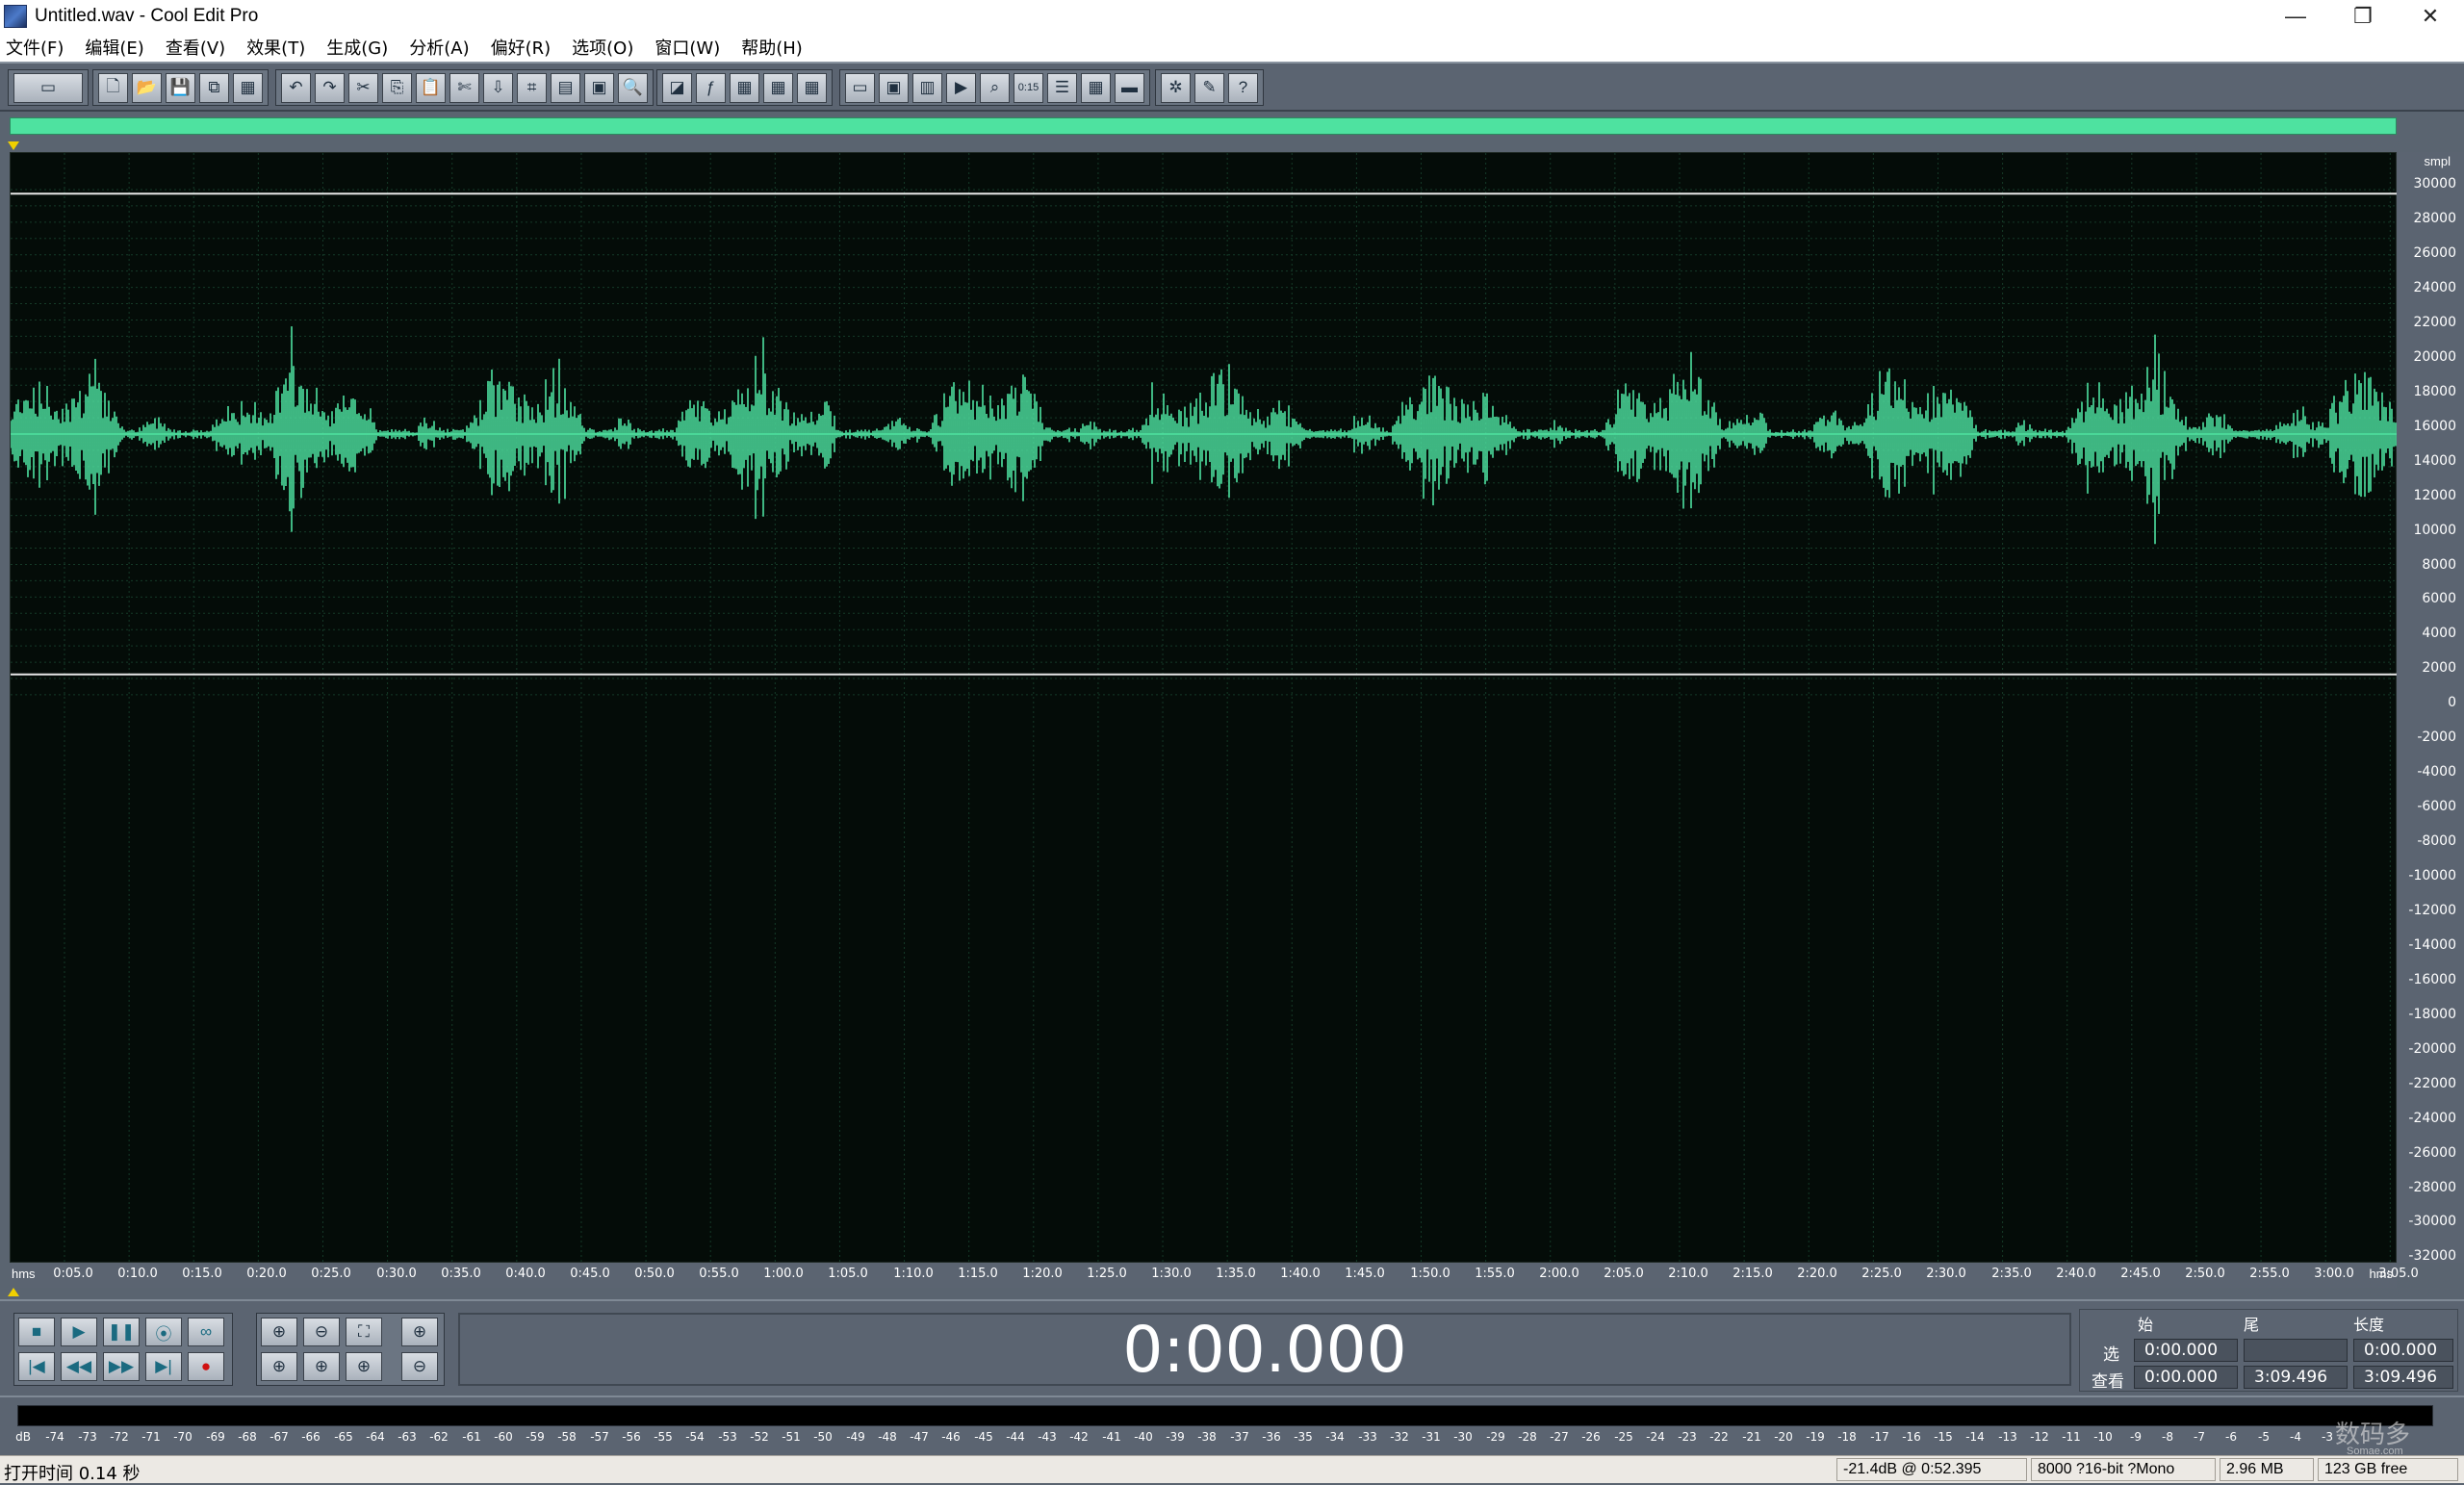 The width and height of the screenshot is (2464, 1485). Describe the element at coordinates (2375, 1451) in the screenshot. I see `watermark-subtext: Somae.com` at that location.